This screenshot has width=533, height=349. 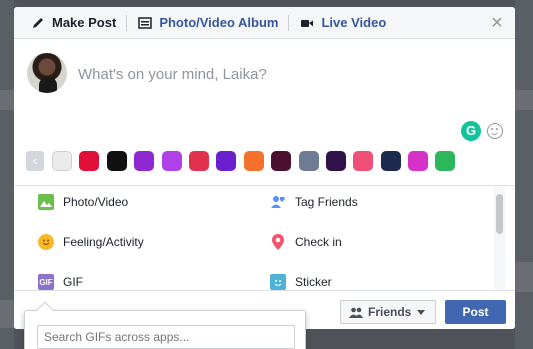 What do you see at coordinates (7, 174) in the screenshot?
I see `background-left-strip` at bounding box center [7, 174].